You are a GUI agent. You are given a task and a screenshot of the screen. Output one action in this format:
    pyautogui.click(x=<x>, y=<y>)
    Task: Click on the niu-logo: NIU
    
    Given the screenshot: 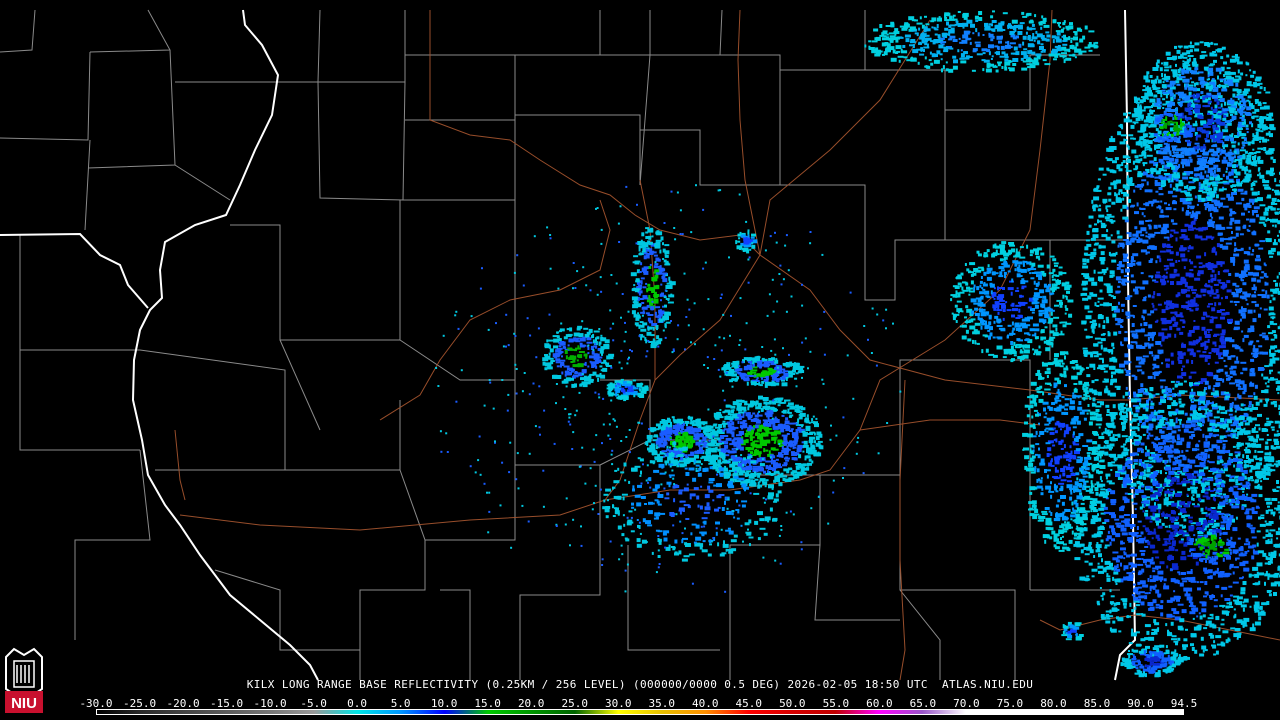 What is the action you would take?
    pyautogui.click(x=24, y=681)
    